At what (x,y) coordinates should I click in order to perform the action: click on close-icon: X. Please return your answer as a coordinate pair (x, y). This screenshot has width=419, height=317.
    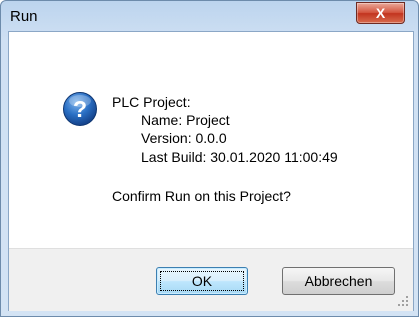
    Looking at the image, I should click on (380, 13).